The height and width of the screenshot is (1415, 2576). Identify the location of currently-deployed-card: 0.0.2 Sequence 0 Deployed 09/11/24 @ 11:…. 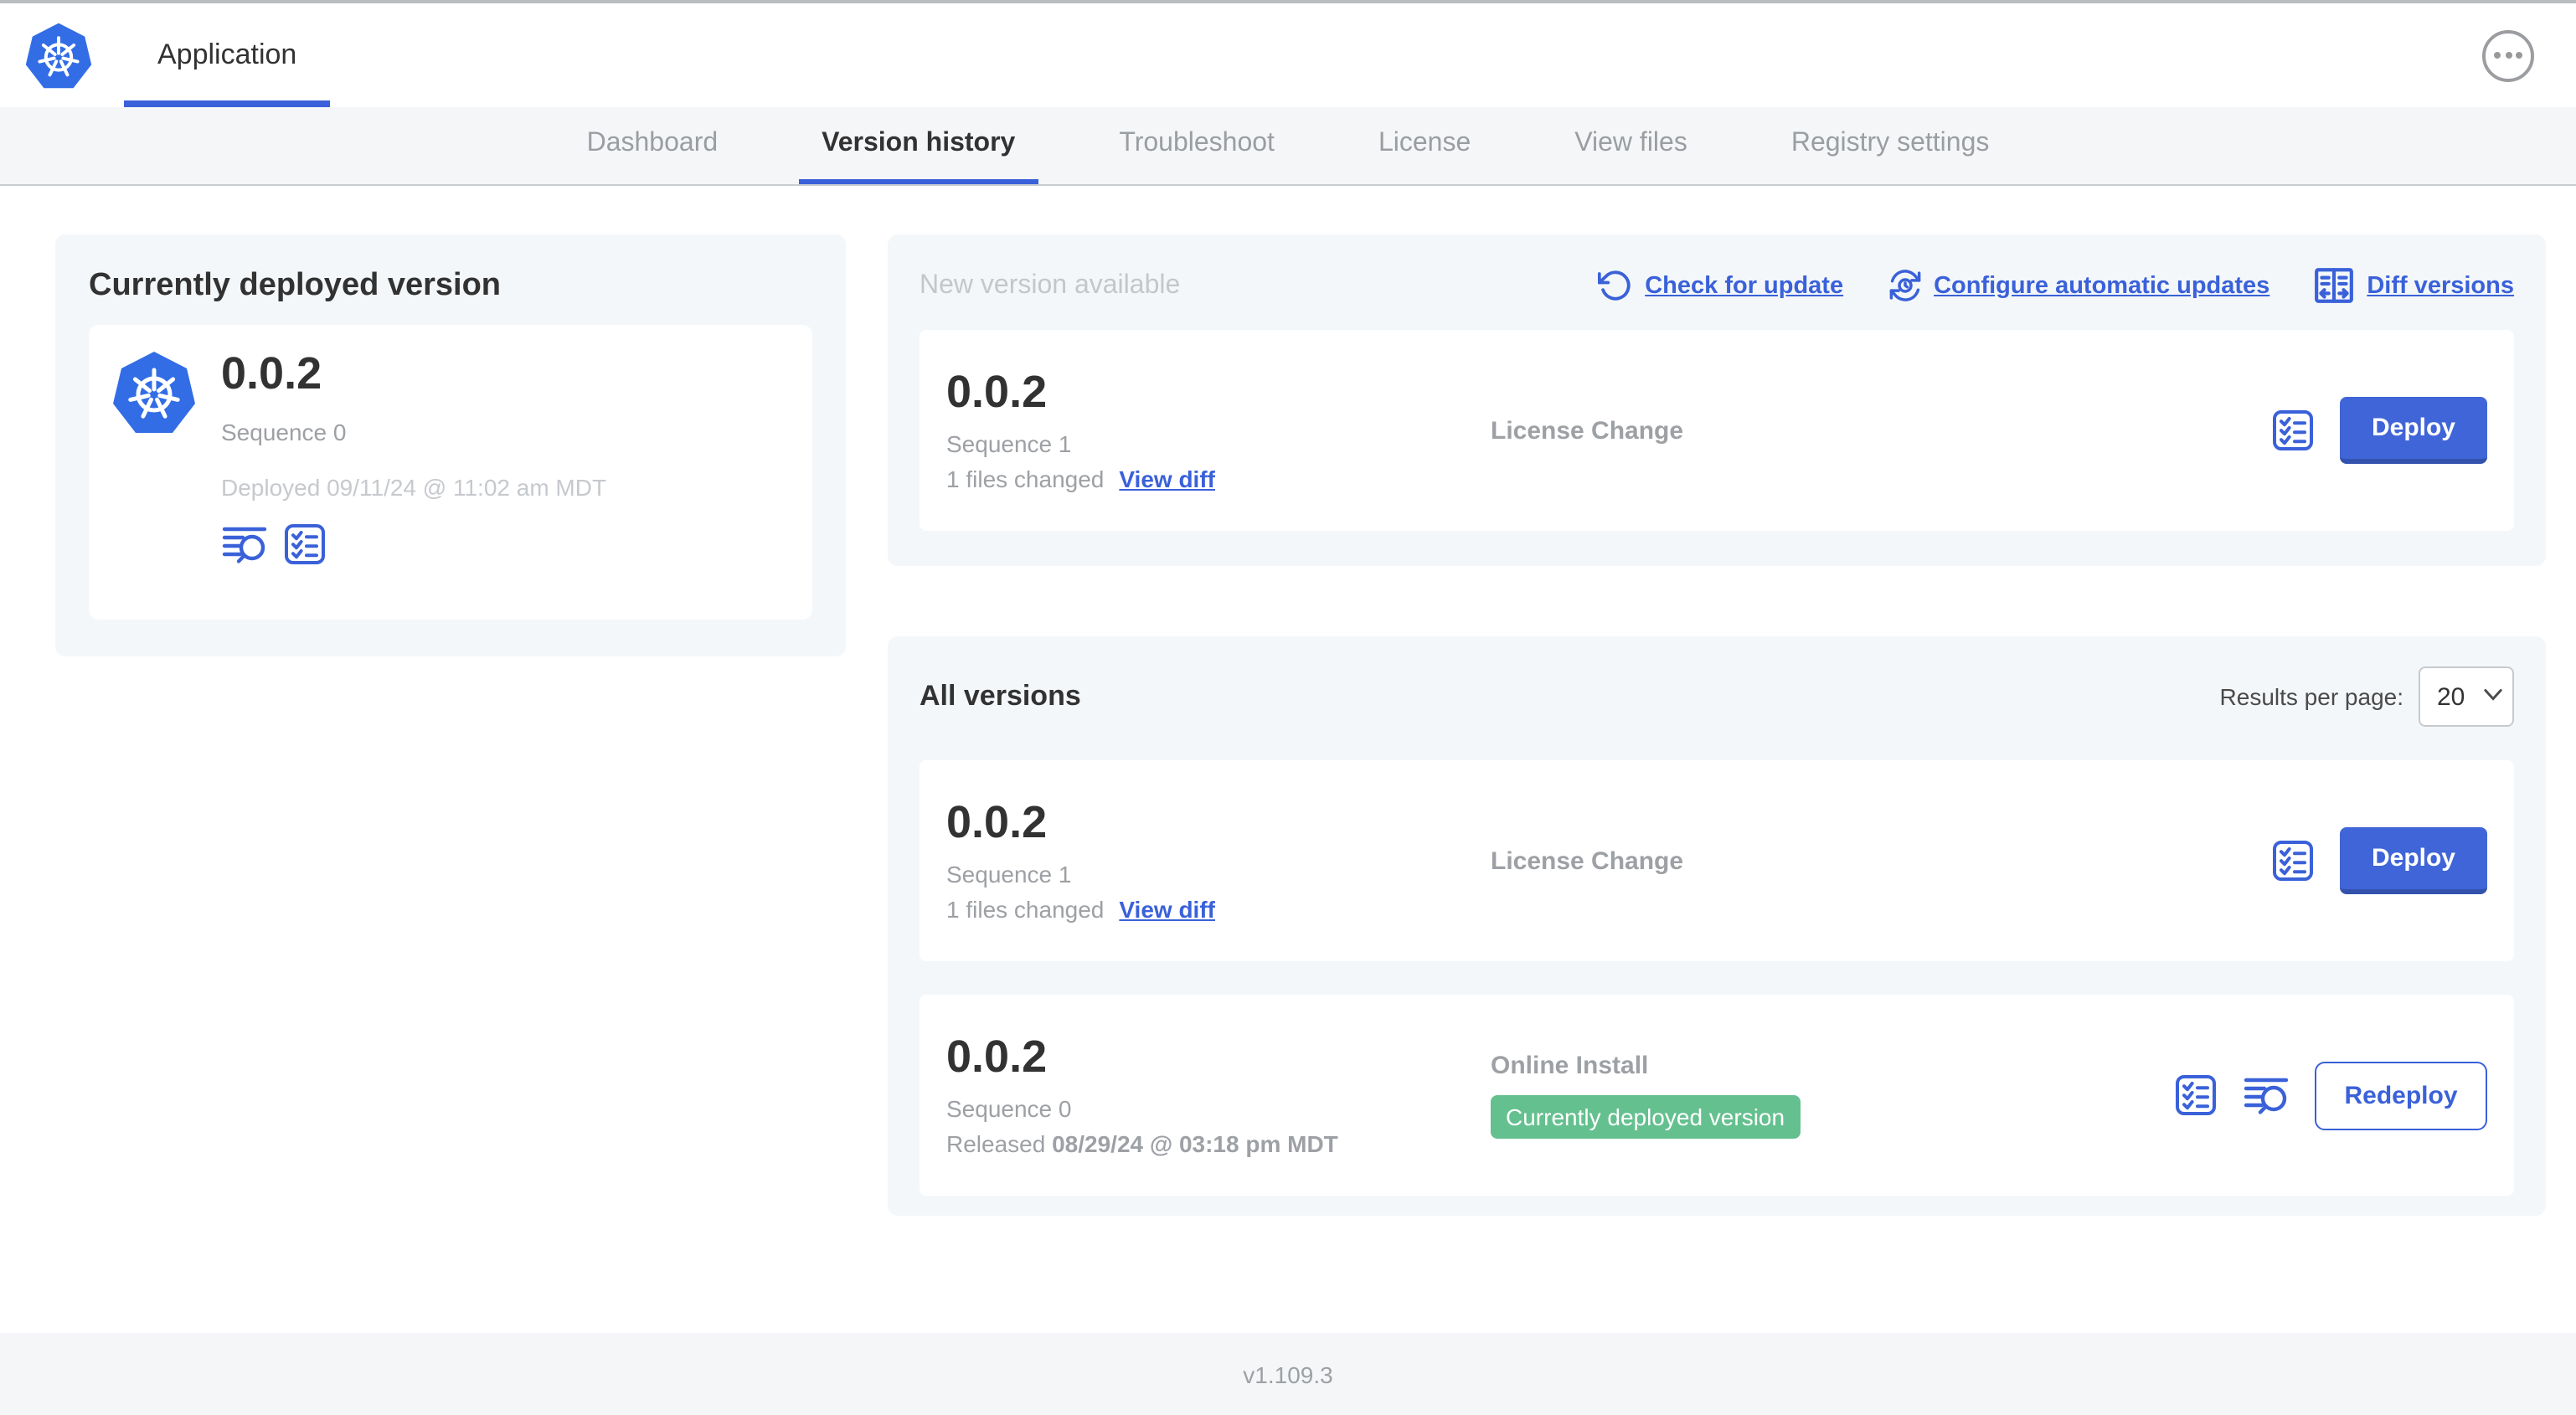
(450, 472).